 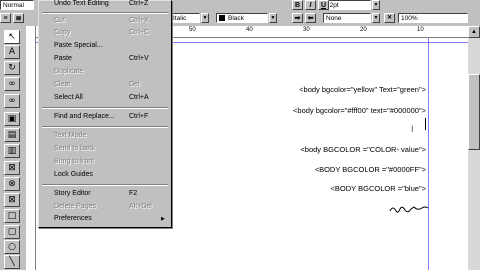 What do you see at coordinates (72, 193) in the screenshot?
I see `menu-item-label: Story Editor` at bounding box center [72, 193].